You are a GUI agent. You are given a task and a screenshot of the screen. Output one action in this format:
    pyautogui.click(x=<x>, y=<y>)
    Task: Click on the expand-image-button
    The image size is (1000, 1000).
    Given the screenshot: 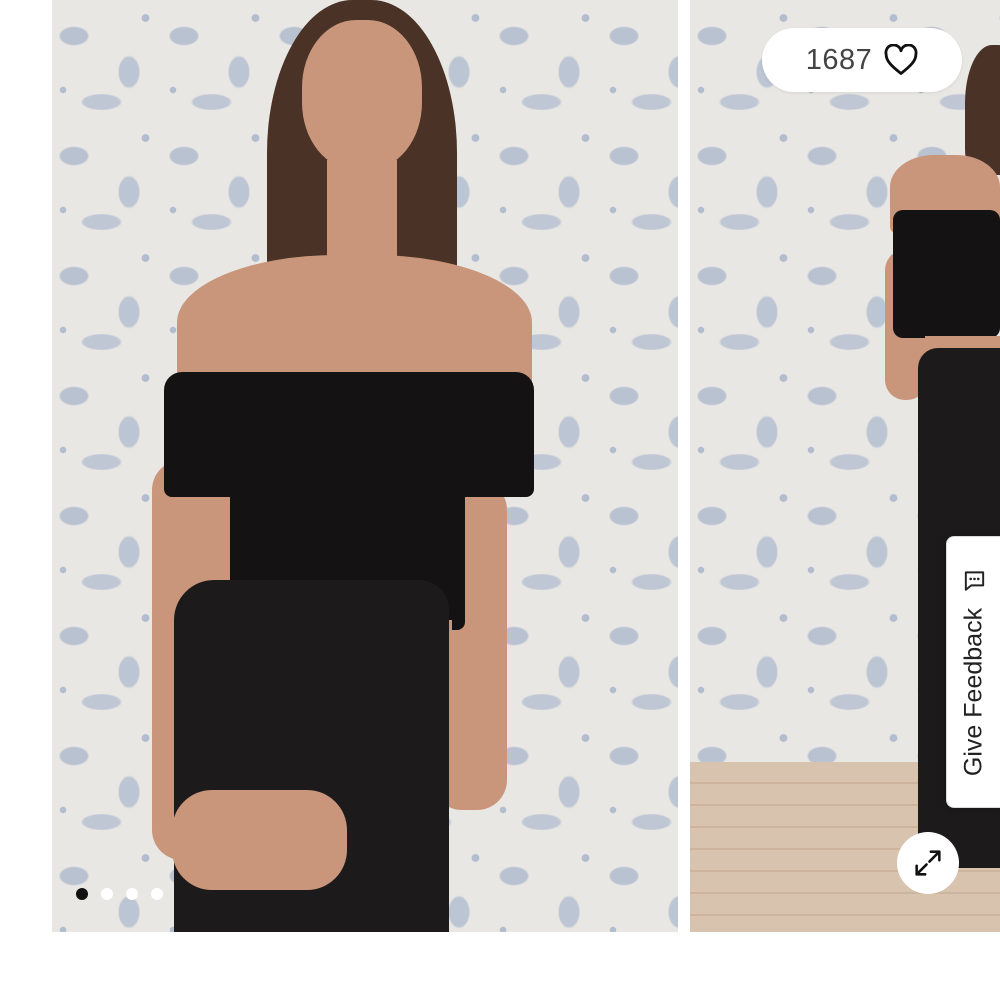 What is the action you would take?
    pyautogui.click(x=928, y=863)
    